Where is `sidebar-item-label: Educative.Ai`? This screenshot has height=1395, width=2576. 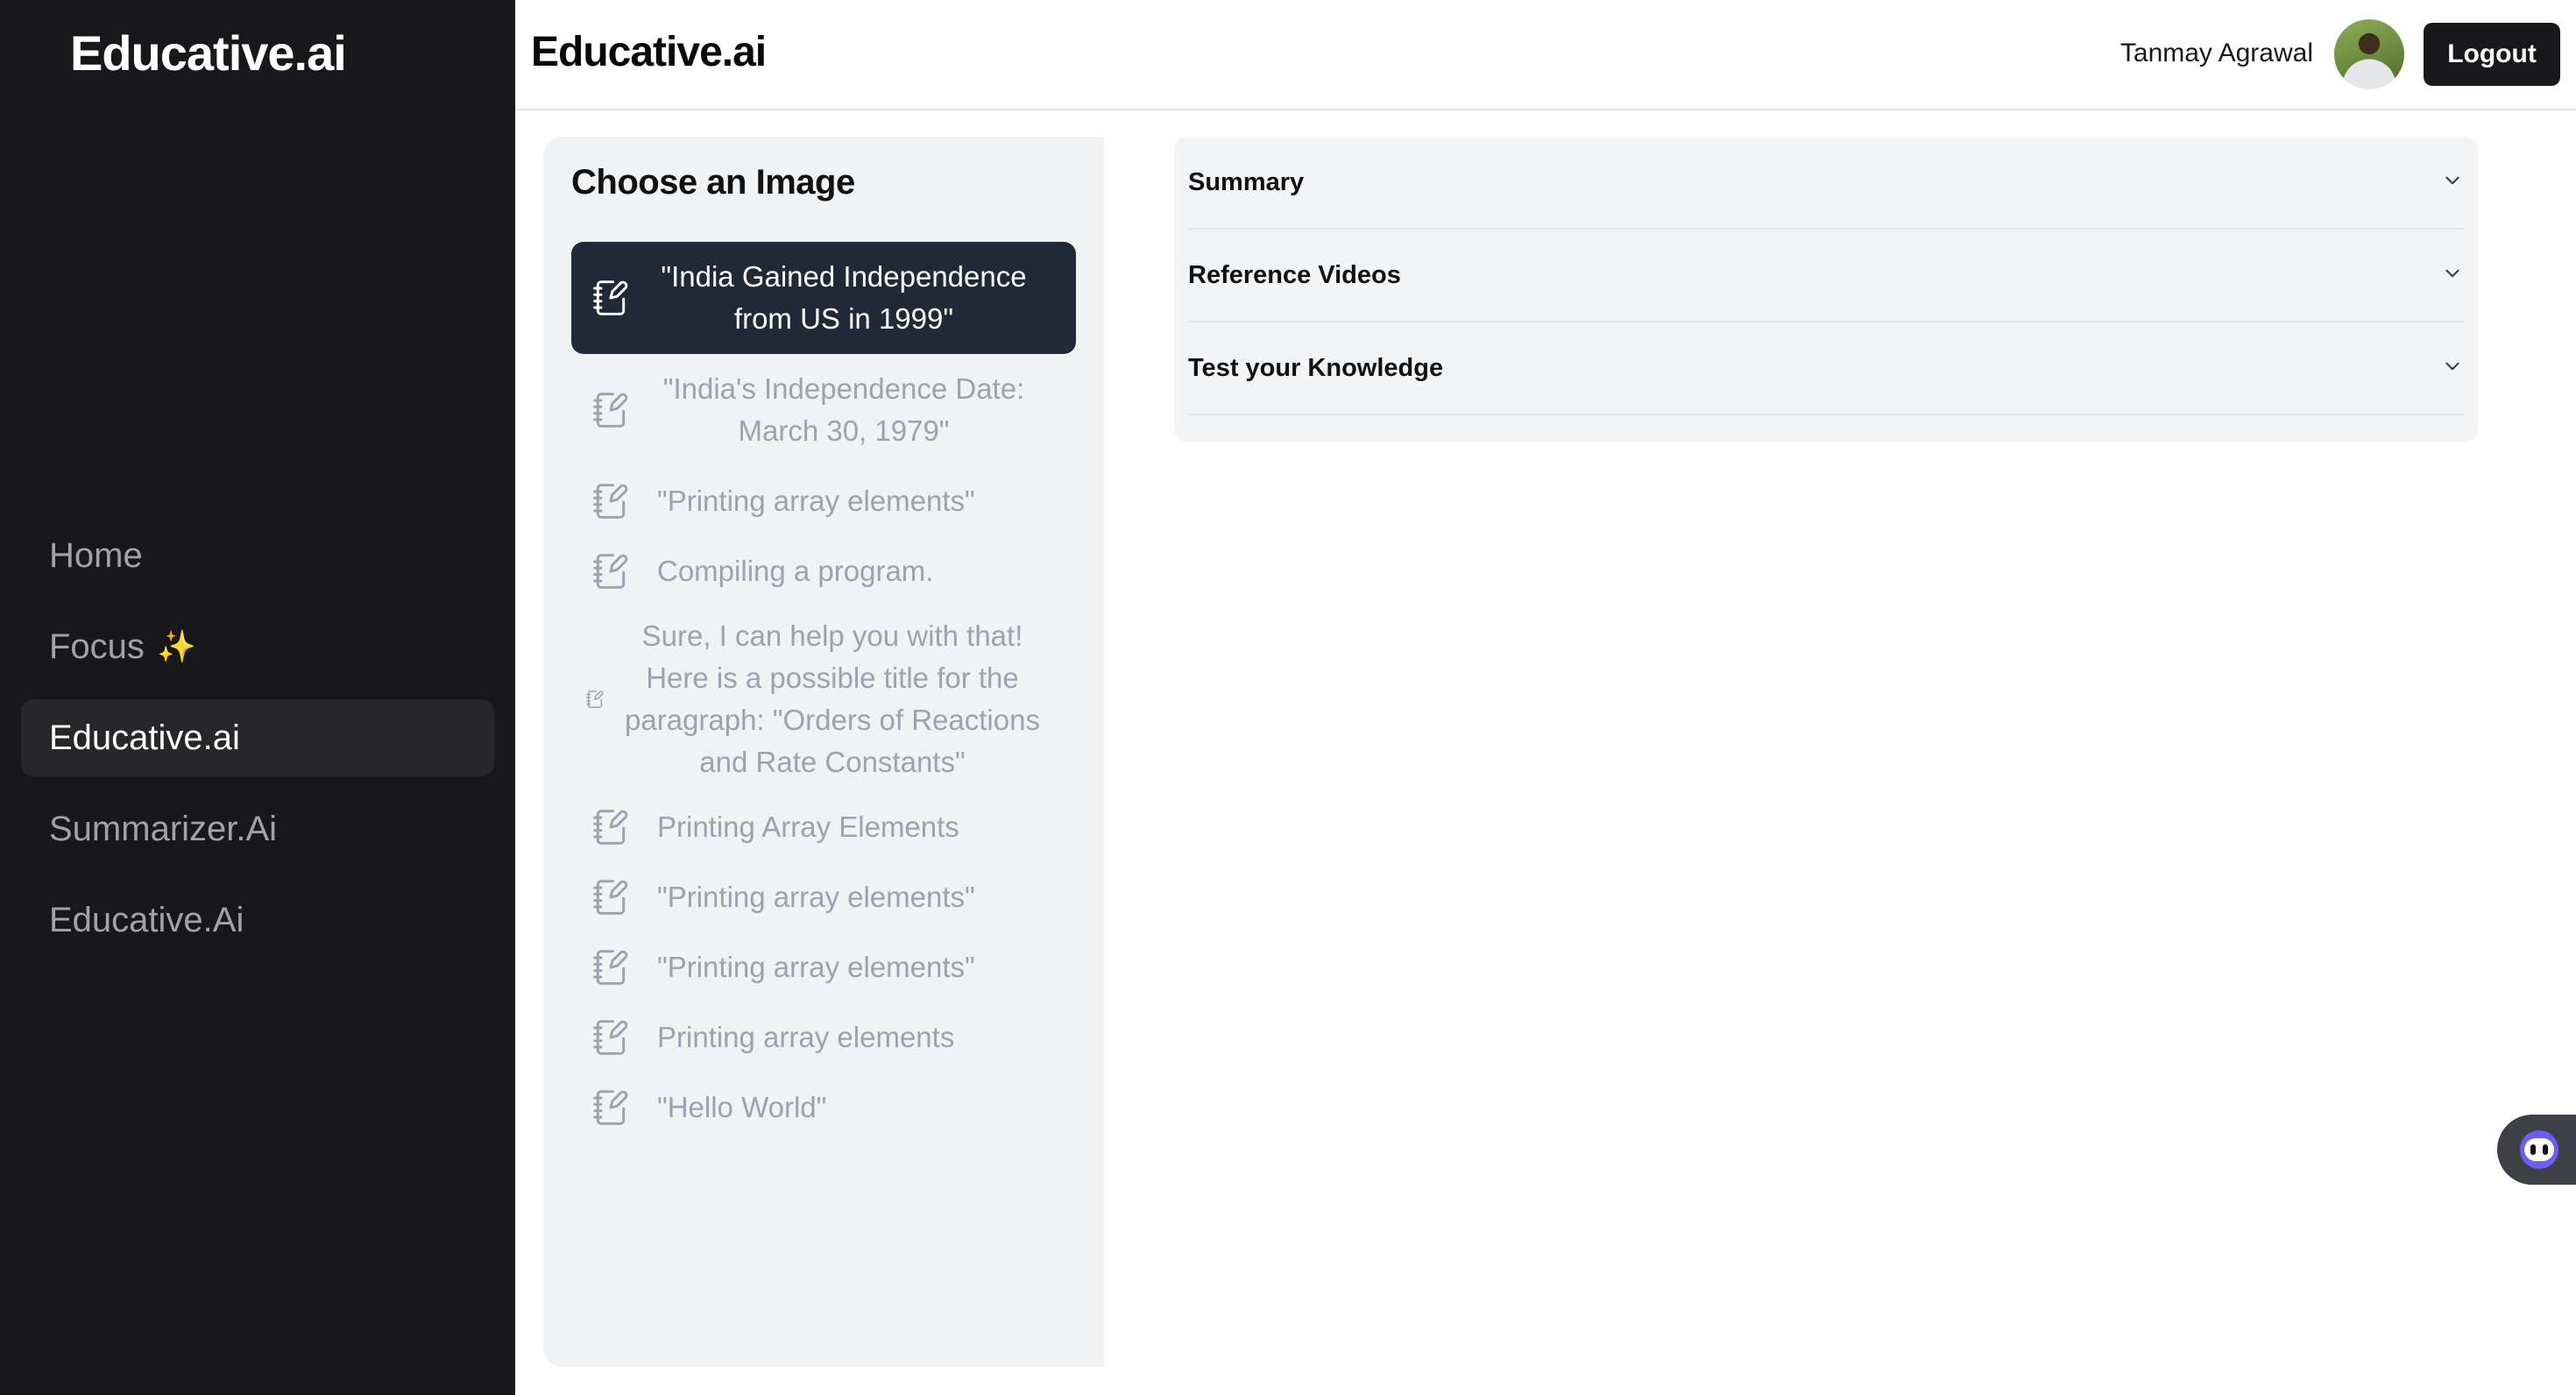
sidebar-item-label: Educative.Ai is located at coordinates (146, 919).